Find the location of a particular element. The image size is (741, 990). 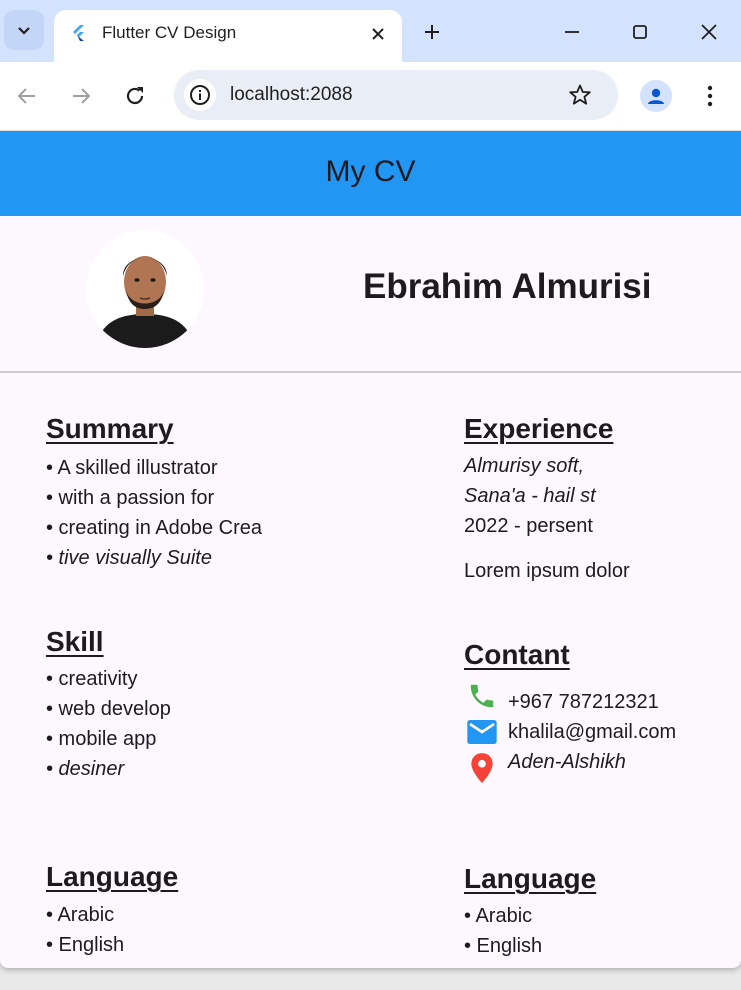

summary-line: • tive visually Suite is located at coordinates (129, 558).